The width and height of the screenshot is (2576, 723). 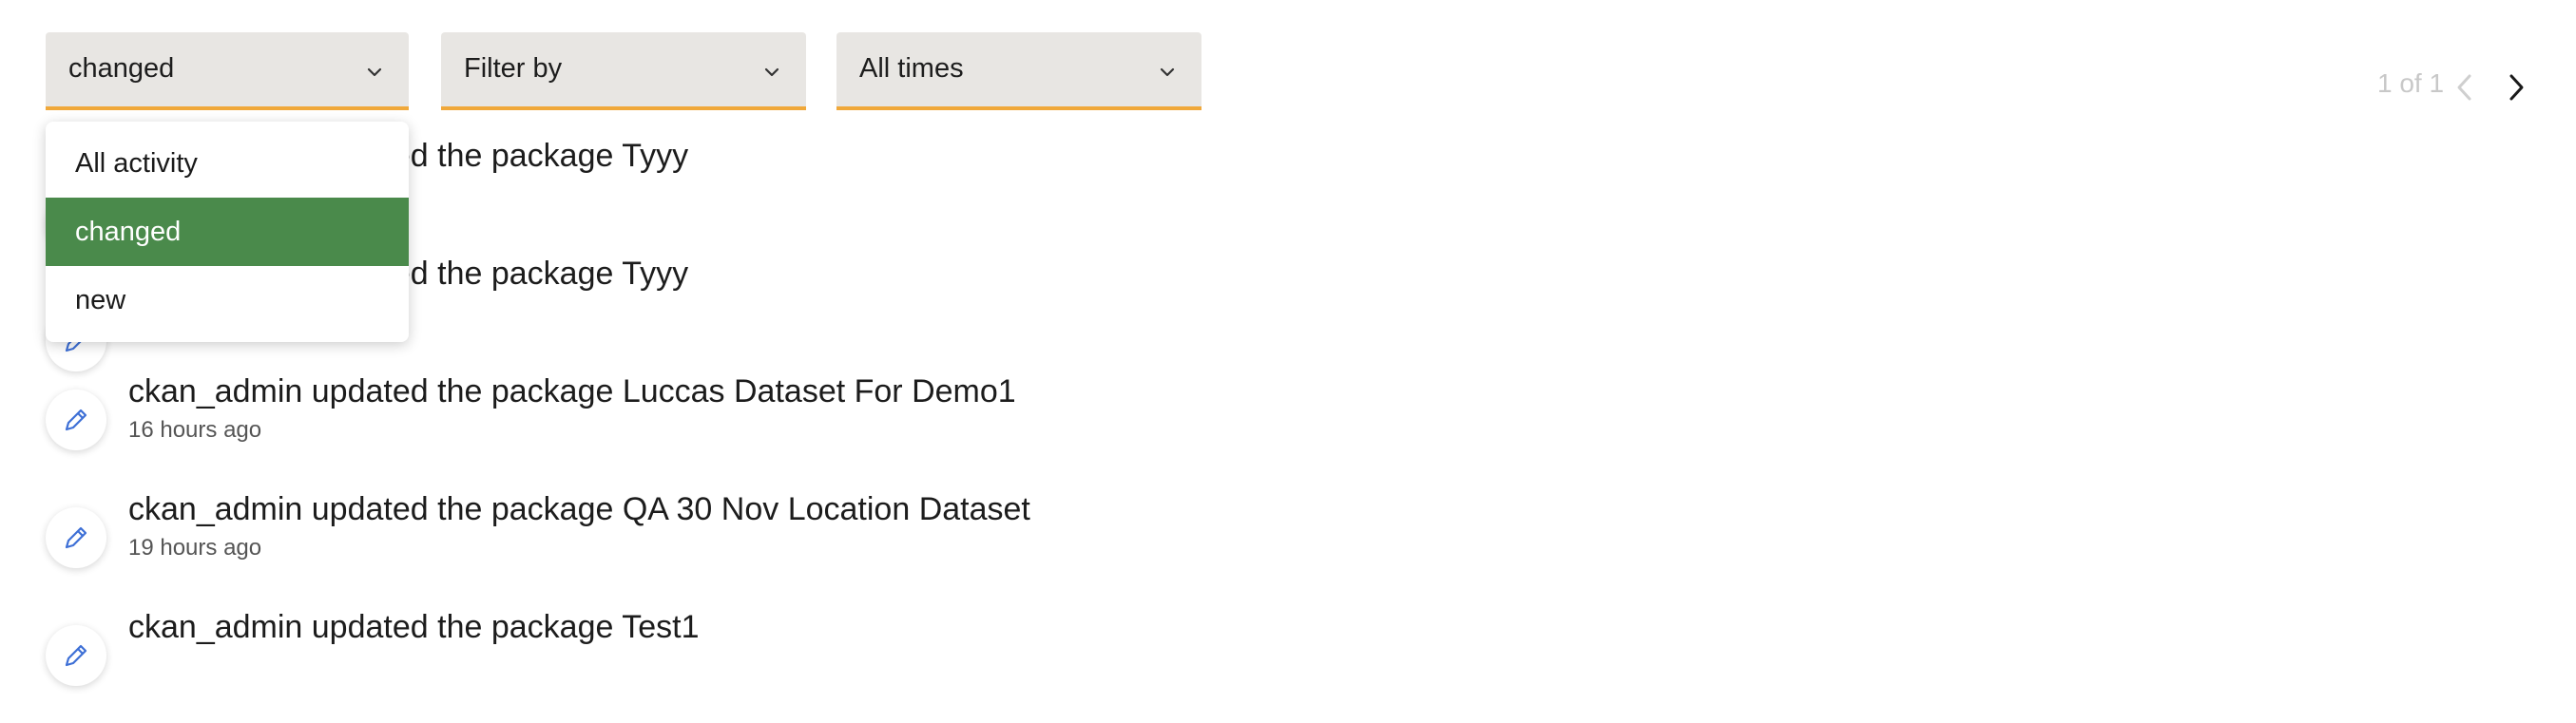 I want to click on time-range-value: All times, so click(x=911, y=68).